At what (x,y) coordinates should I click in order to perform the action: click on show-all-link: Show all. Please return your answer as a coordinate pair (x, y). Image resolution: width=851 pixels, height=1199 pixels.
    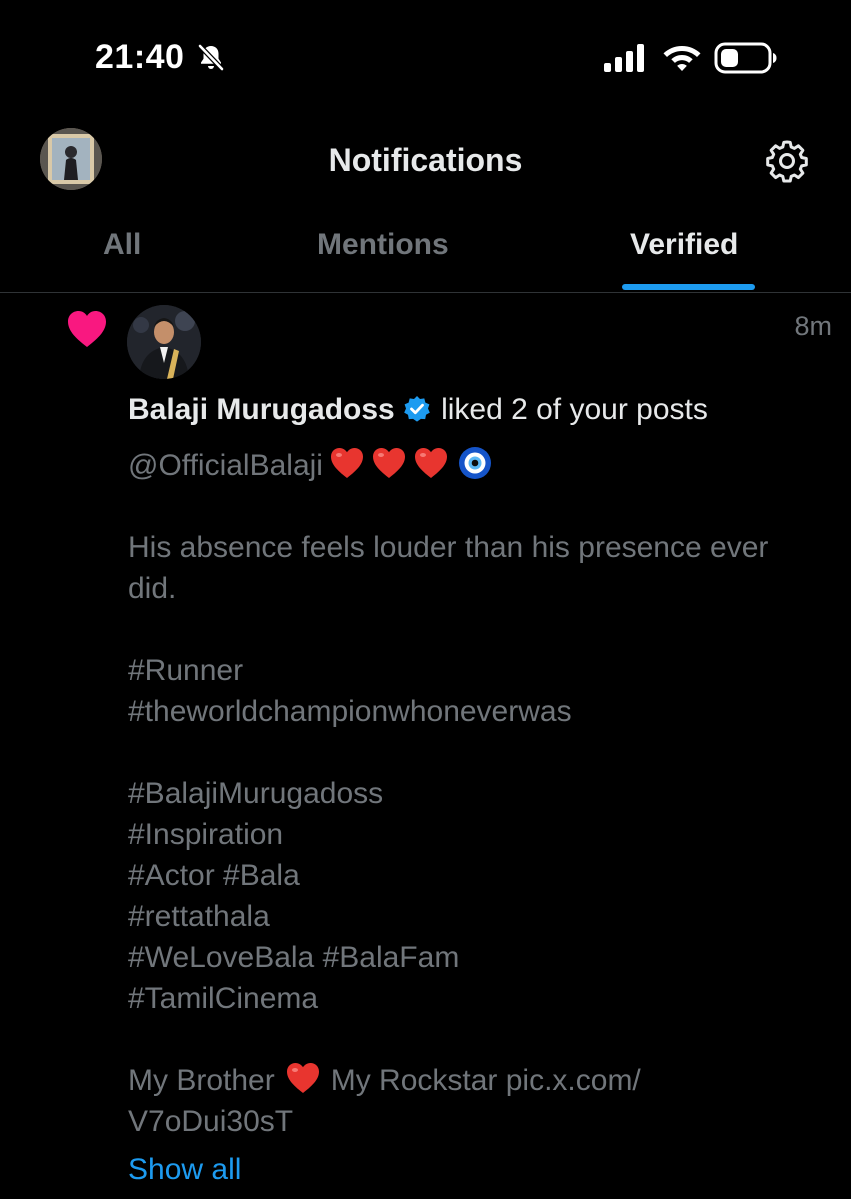
    Looking at the image, I should click on (184, 1170).